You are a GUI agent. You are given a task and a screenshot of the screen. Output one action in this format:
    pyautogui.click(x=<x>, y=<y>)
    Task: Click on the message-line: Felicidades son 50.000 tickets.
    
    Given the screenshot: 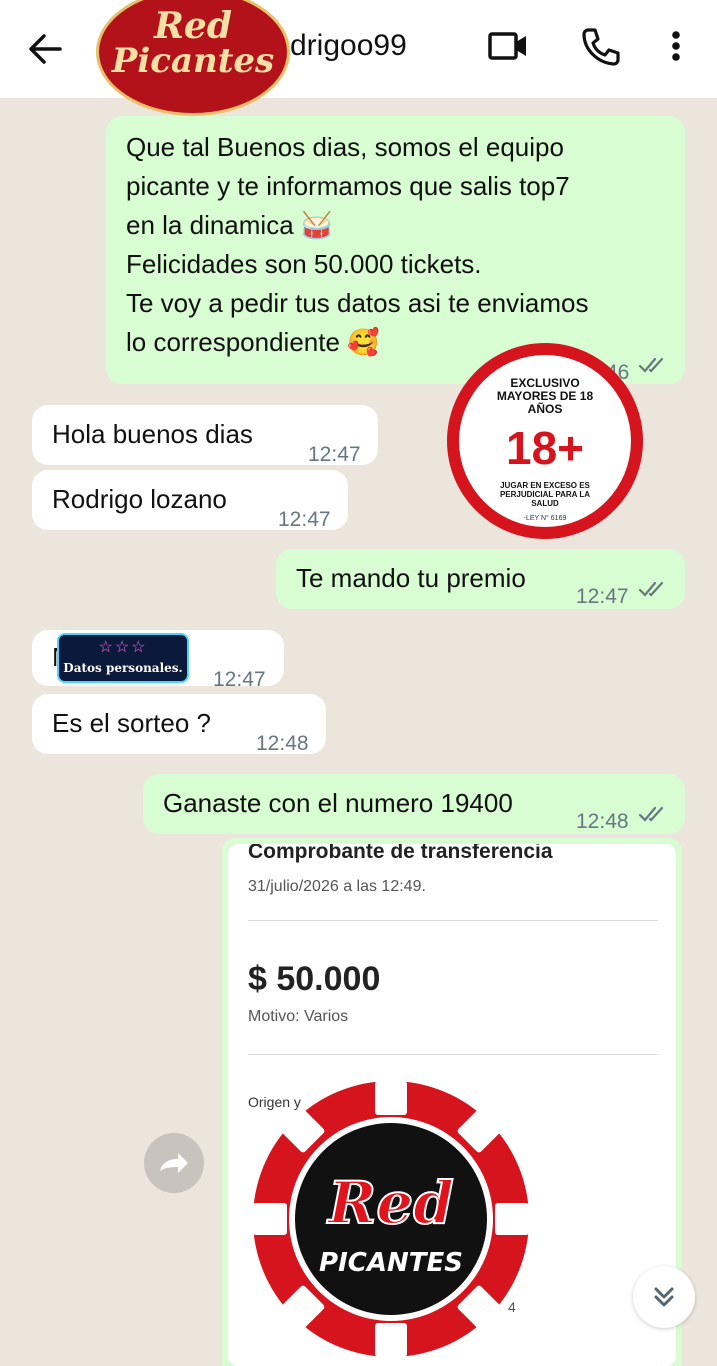 What is the action you would take?
    pyautogui.click(x=304, y=264)
    